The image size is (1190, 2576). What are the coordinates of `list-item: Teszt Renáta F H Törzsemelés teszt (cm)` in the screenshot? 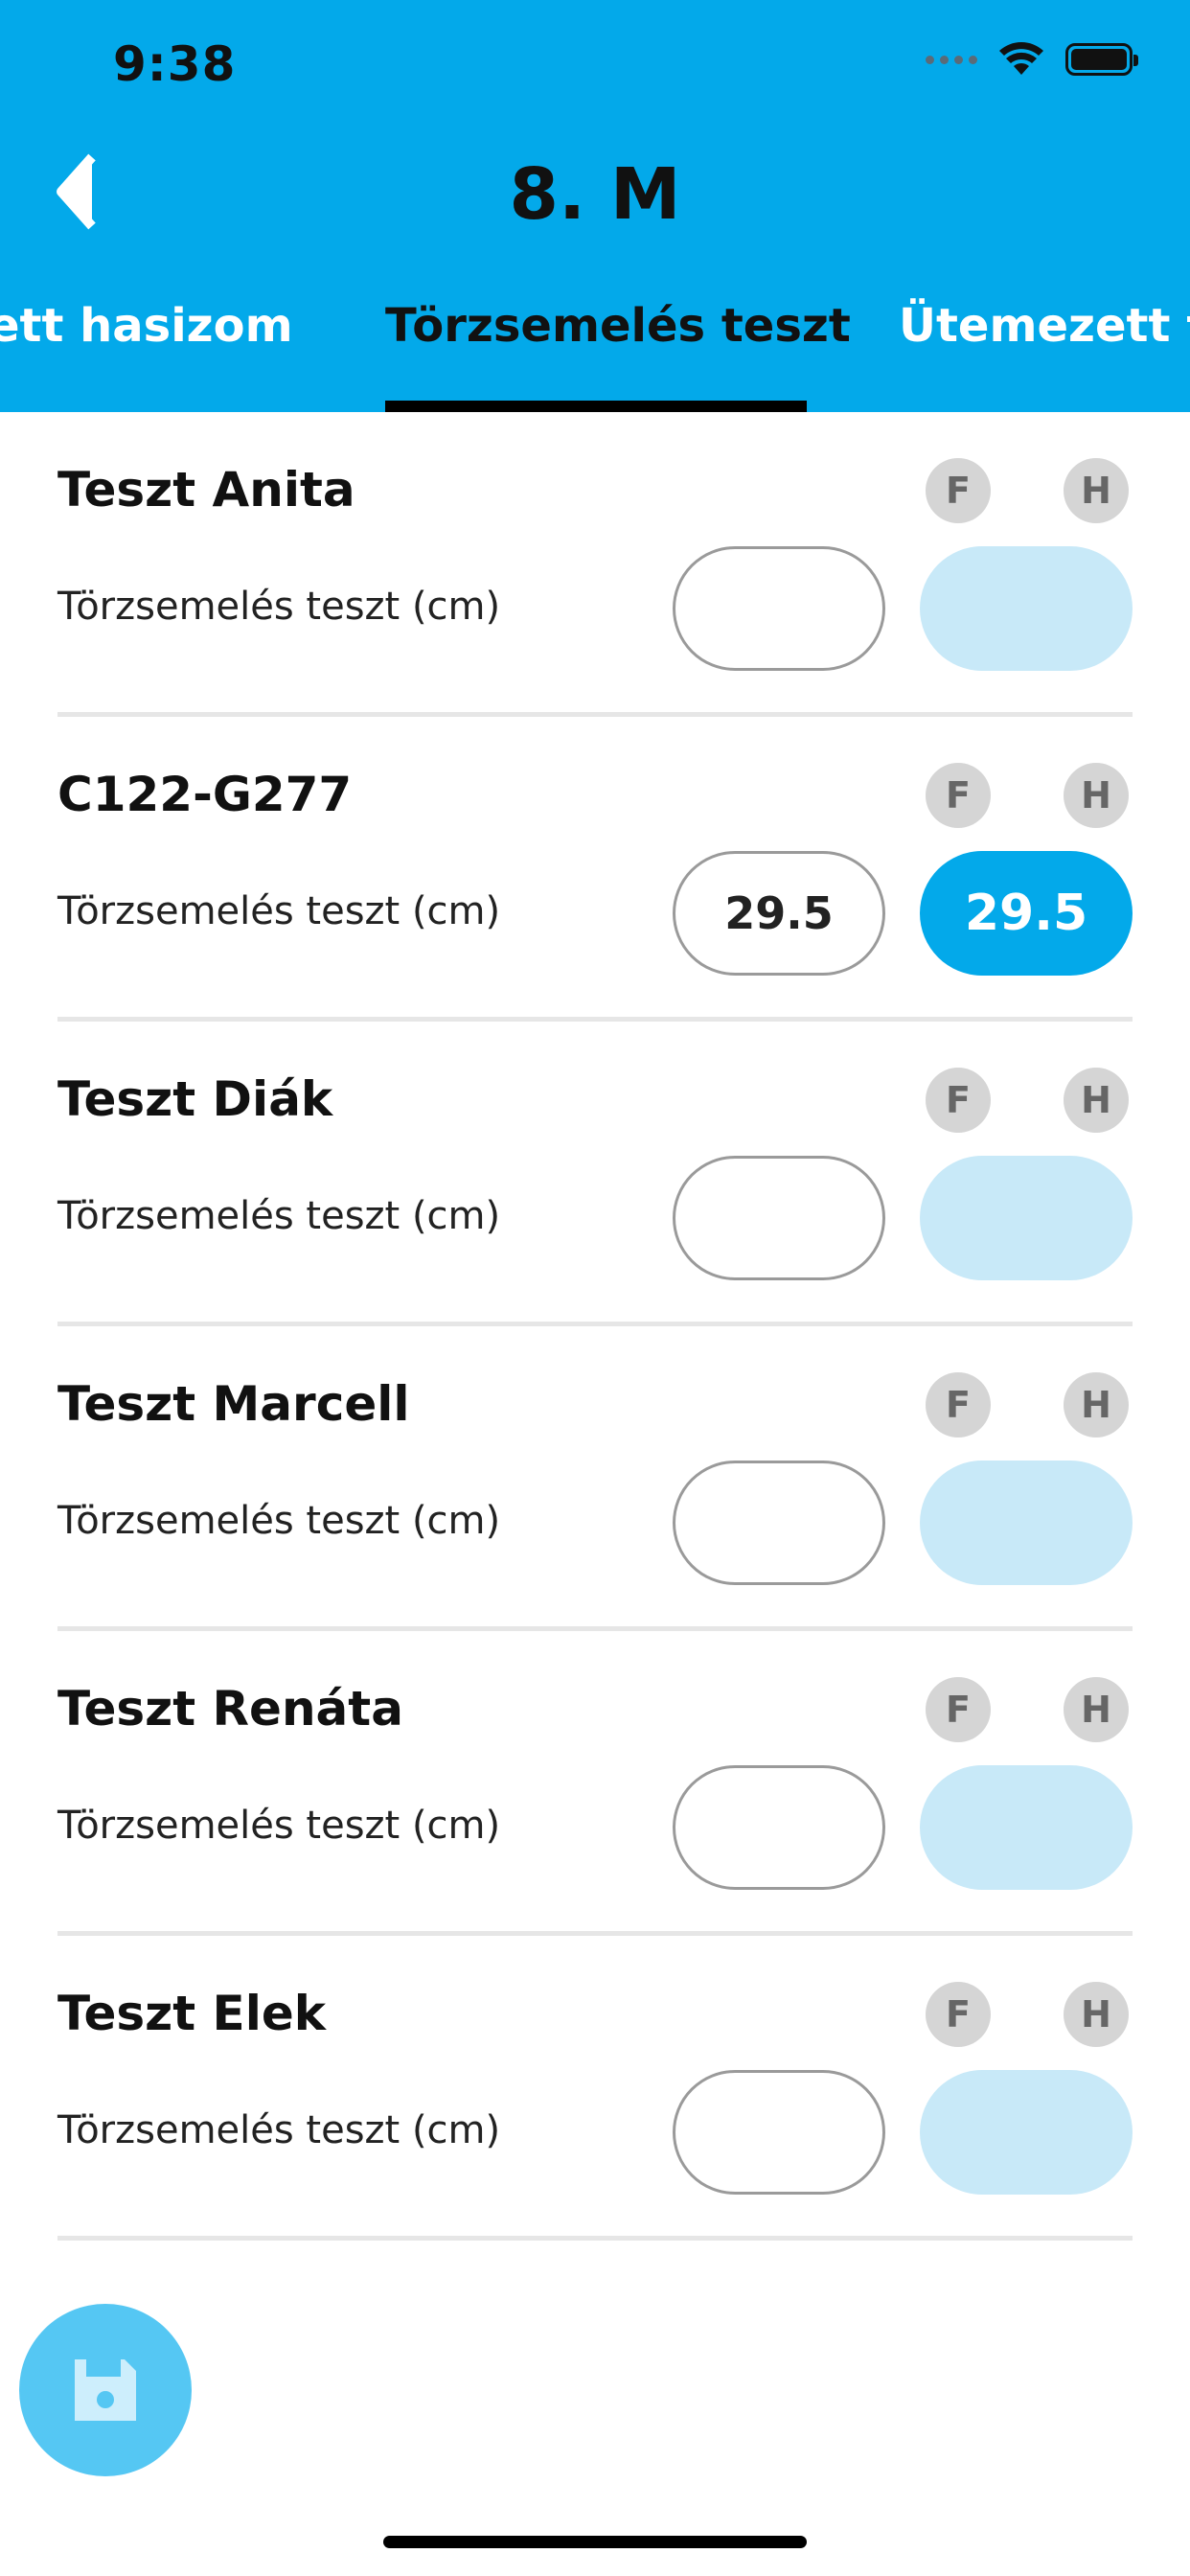 It's located at (595, 1783).